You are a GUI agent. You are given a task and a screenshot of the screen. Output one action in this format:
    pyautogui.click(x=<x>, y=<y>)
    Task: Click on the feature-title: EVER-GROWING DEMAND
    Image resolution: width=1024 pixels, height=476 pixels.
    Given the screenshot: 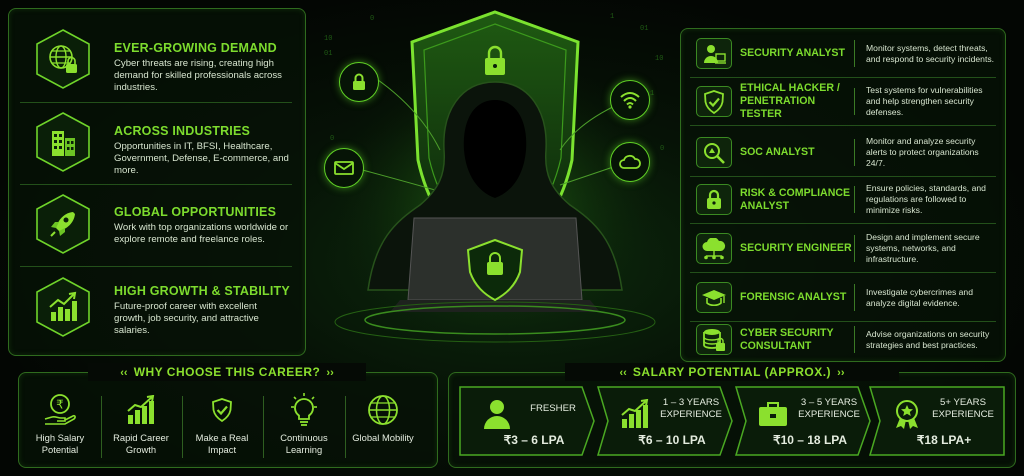 What is the action you would take?
    pyautogui.click(x=195, y=48)
    